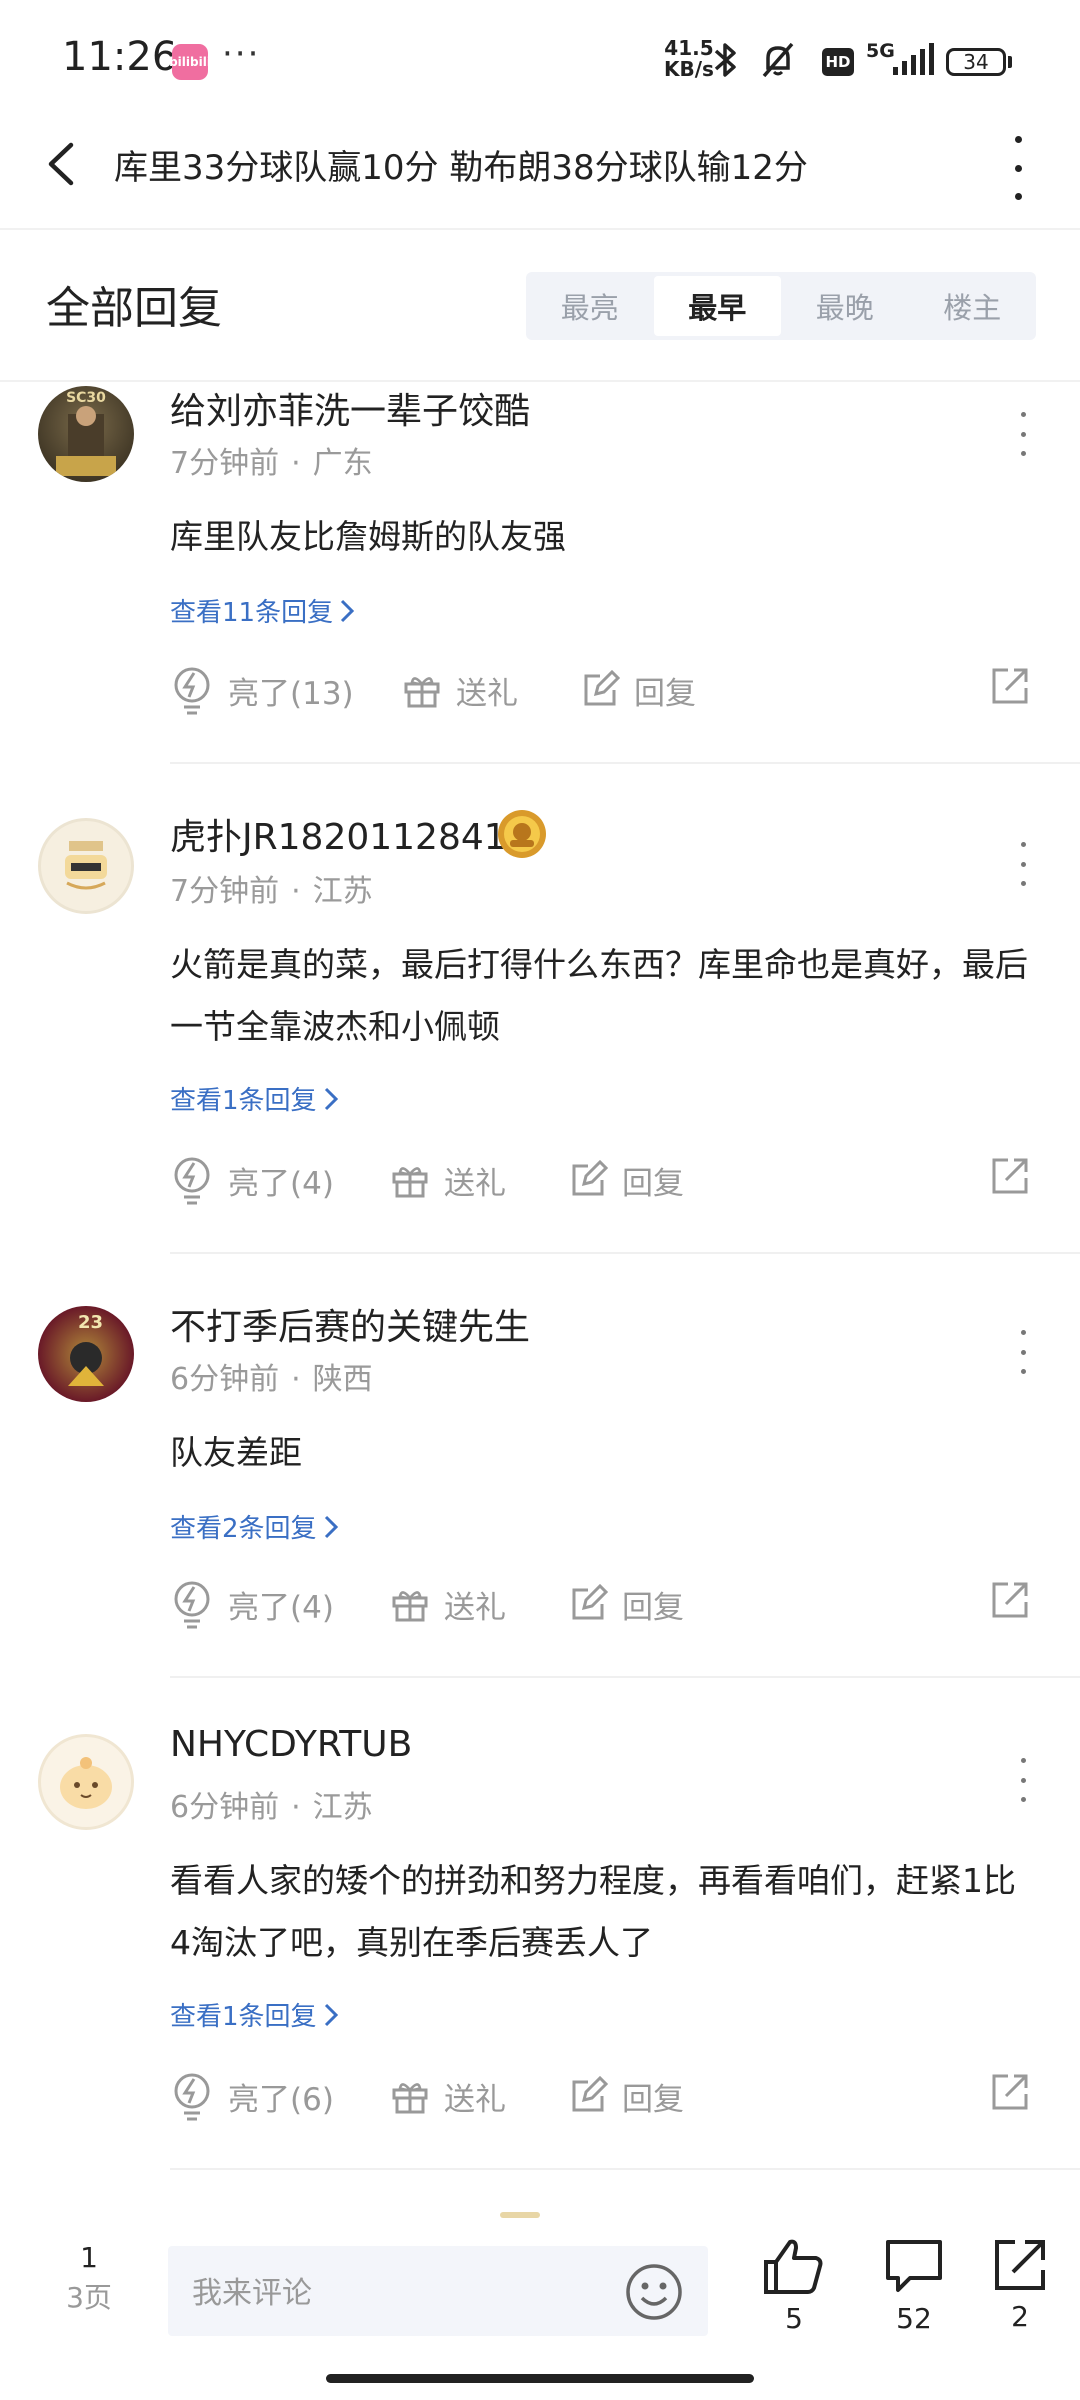 This screenshot has width=1080, height=2400. What do you see at coordinates (281, 1607) in the screenshot?
I see `like-count: 亮了(4)` at bounding box center [281, 1607].